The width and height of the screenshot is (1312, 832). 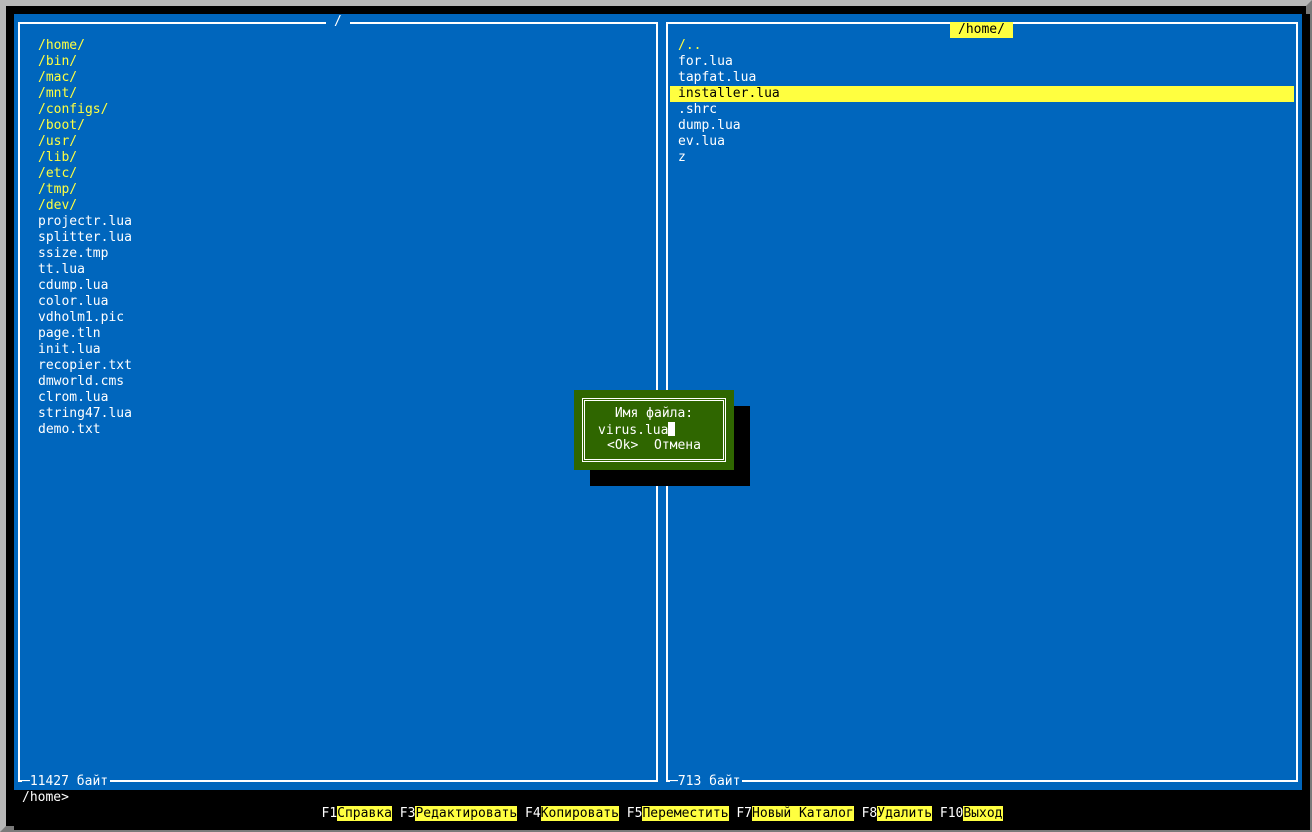 I want to click on file-item: cdump.lua, so click(x=85, y=286).